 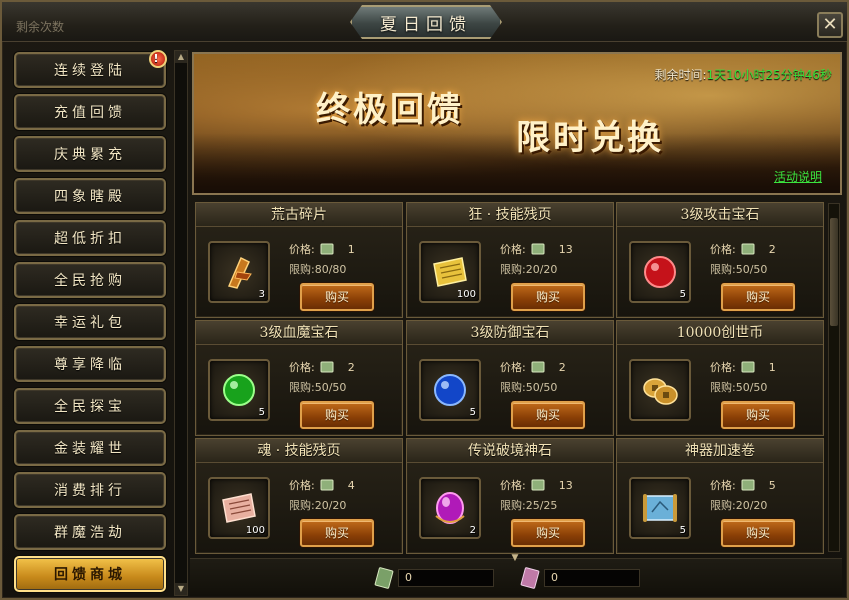 What do you see at coordinates (181, 589) in the screenshot?
I see `scroll-down-icon: ▼` at bounding box center [181, 589].